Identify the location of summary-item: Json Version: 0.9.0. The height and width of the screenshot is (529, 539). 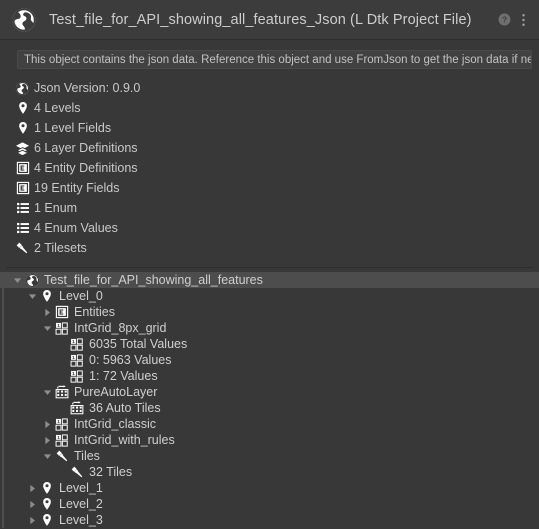
(276, 88).